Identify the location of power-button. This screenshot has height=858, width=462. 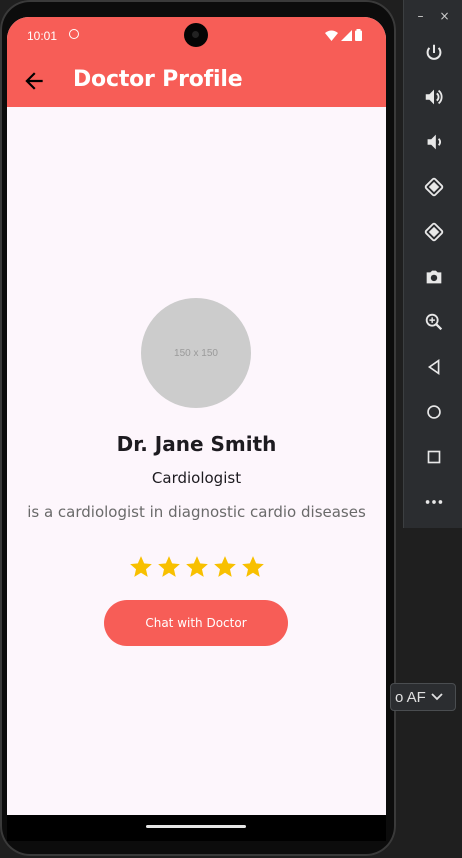
(434, 53).